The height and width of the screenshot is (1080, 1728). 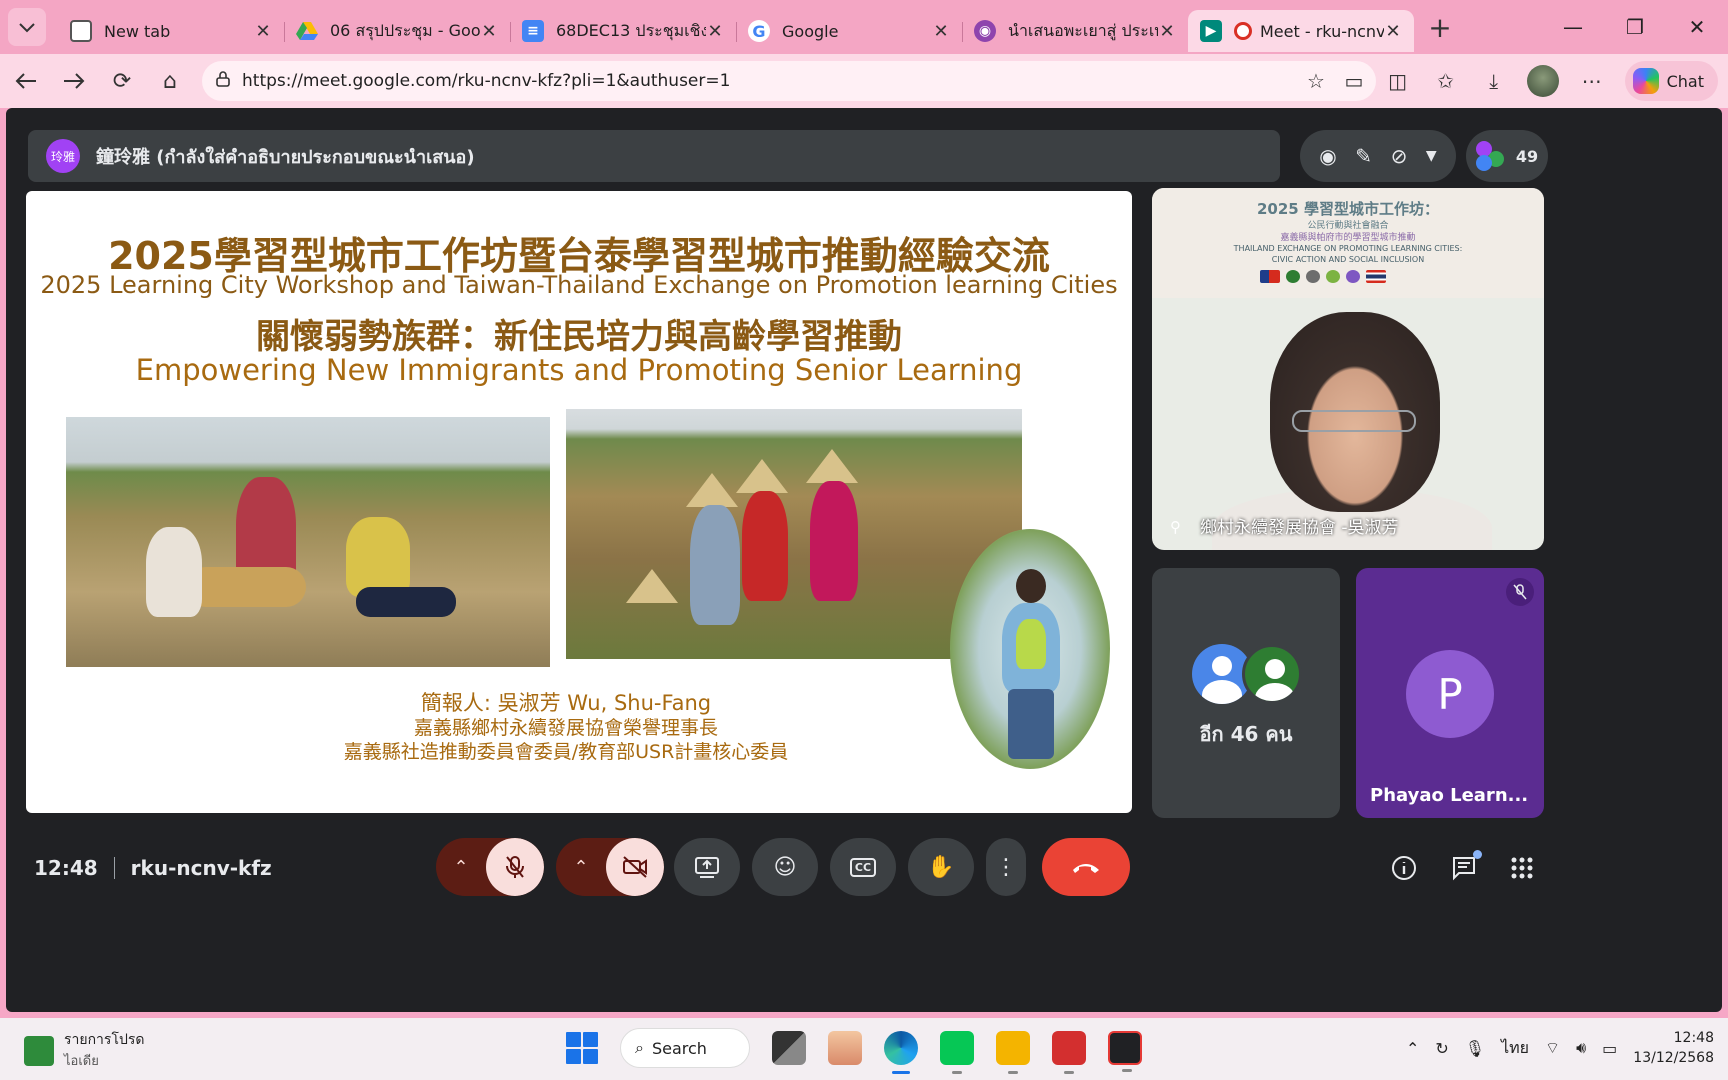 What do you see at coordinates (170, 81) in the screenshot?
I see `home-button: ⌂` at bounding box center [170, 81].